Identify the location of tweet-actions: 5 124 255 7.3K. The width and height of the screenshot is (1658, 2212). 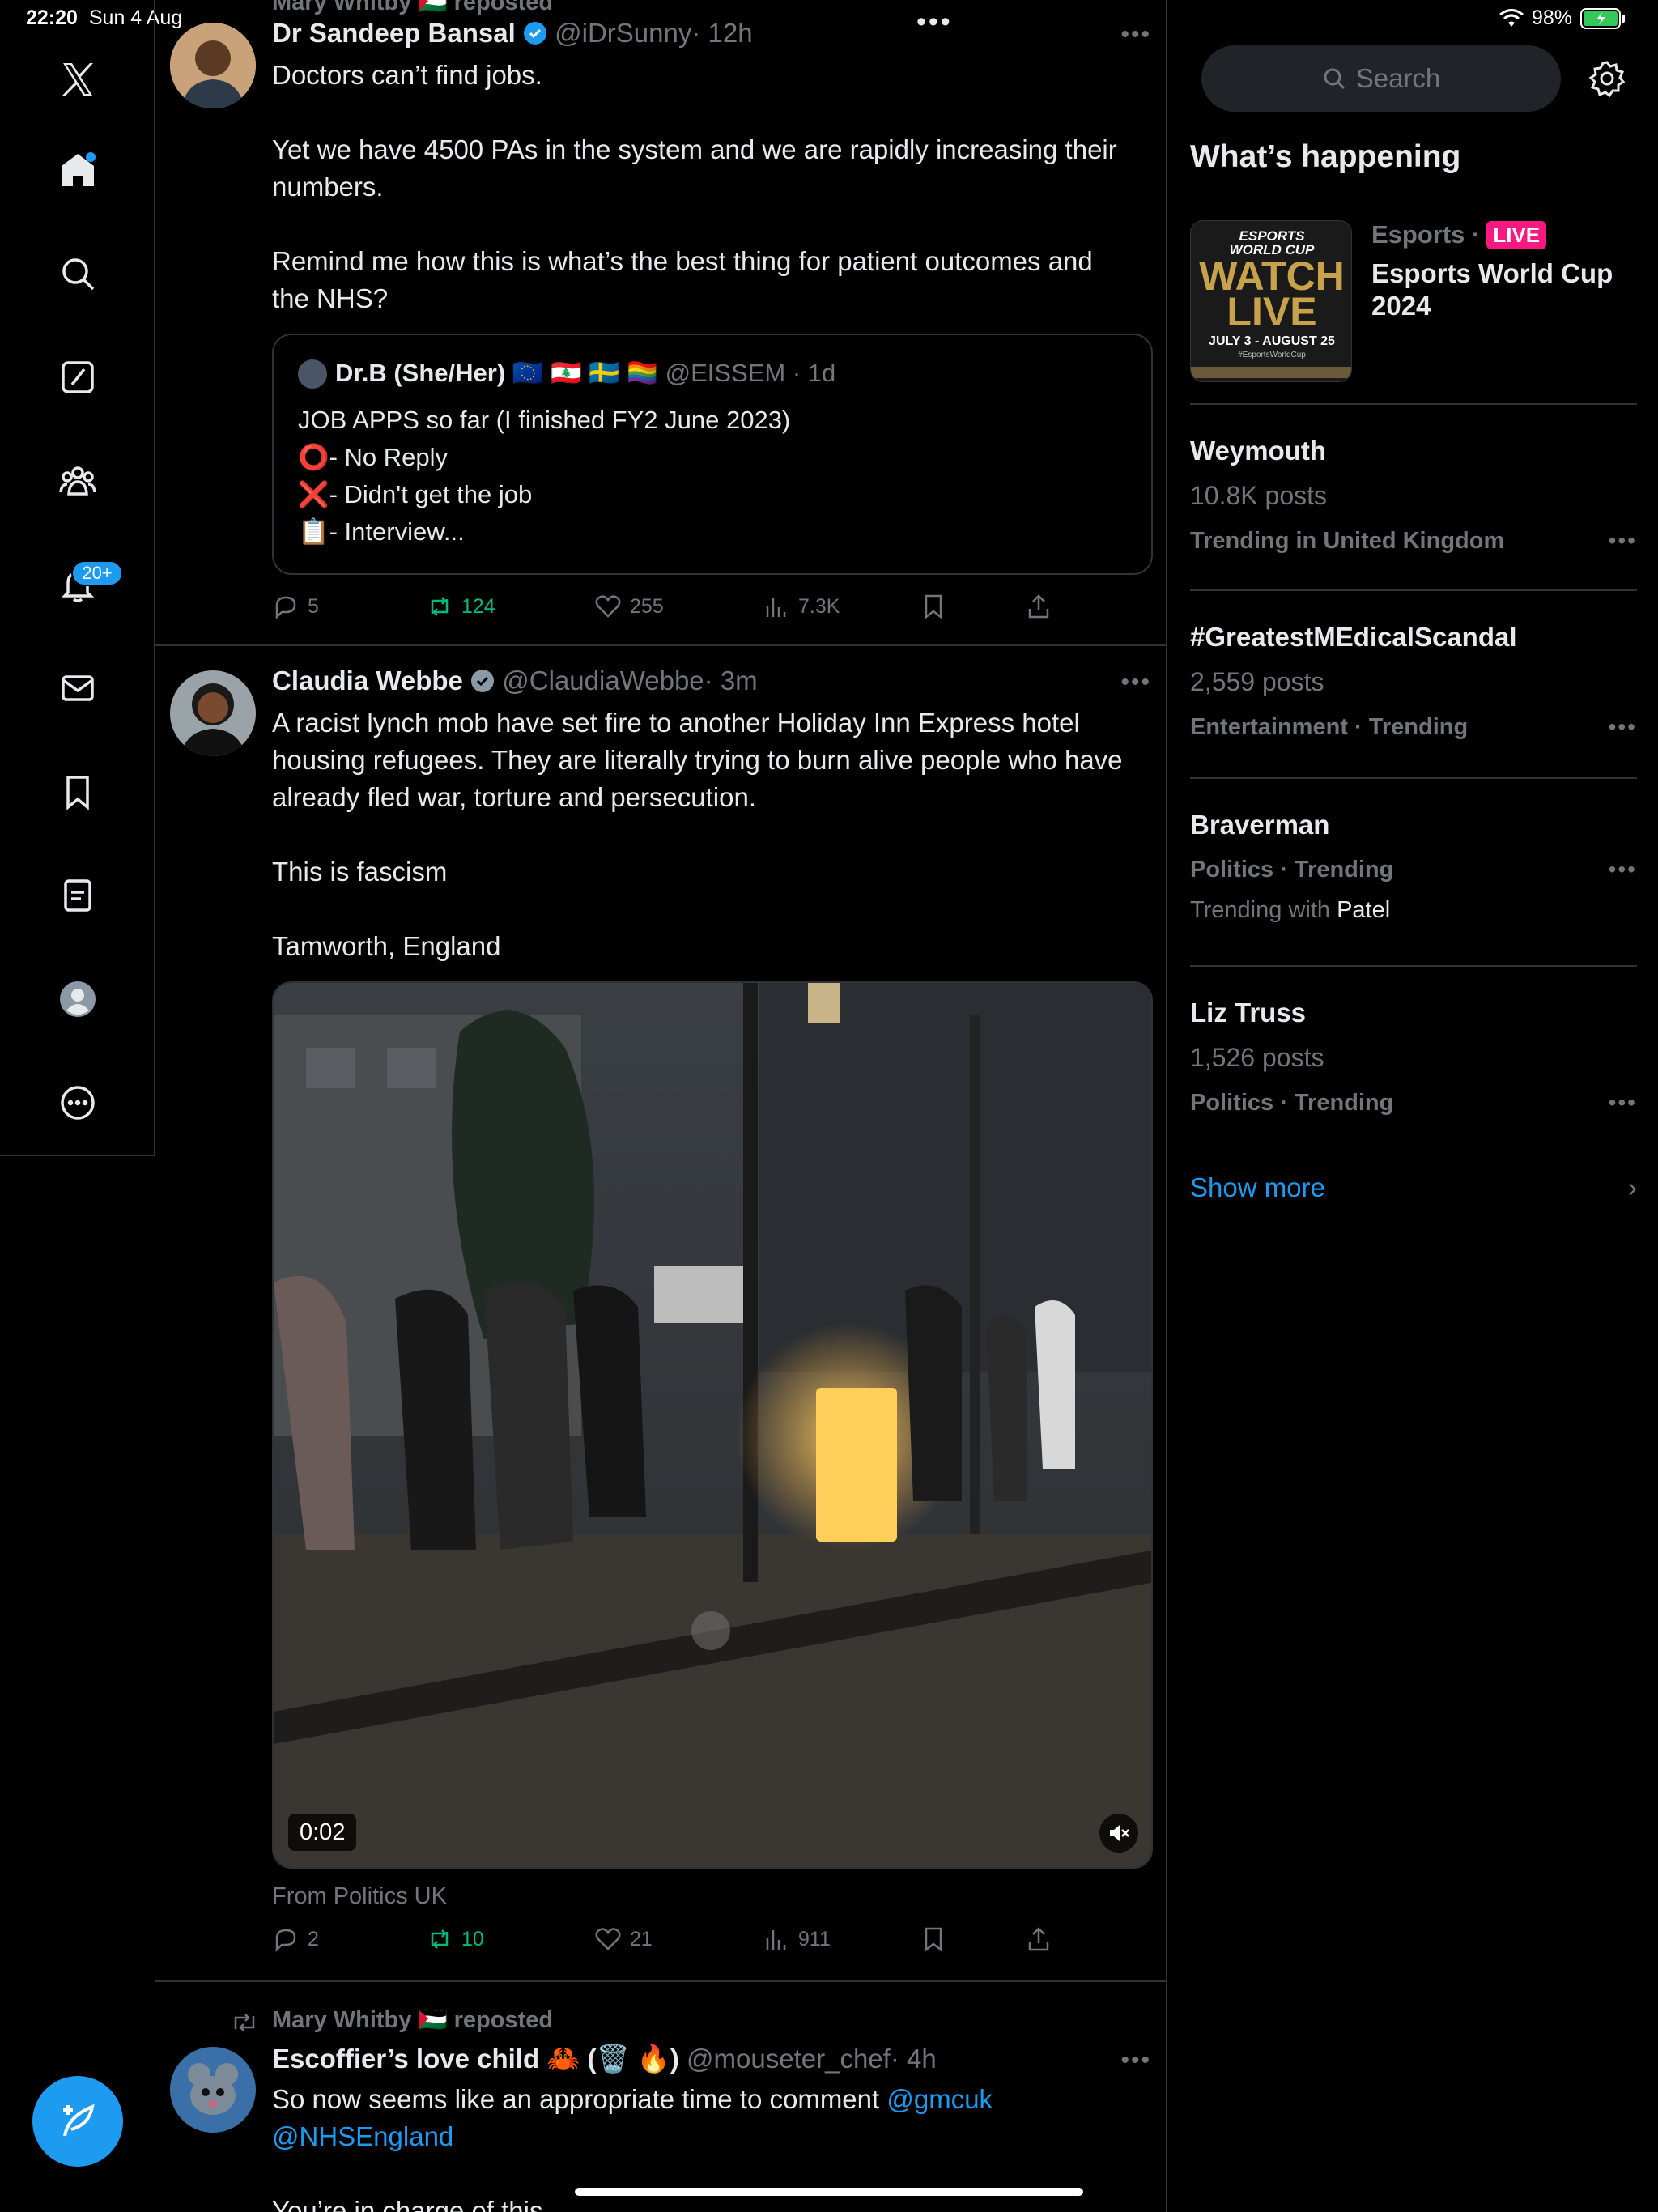
(677, 611).